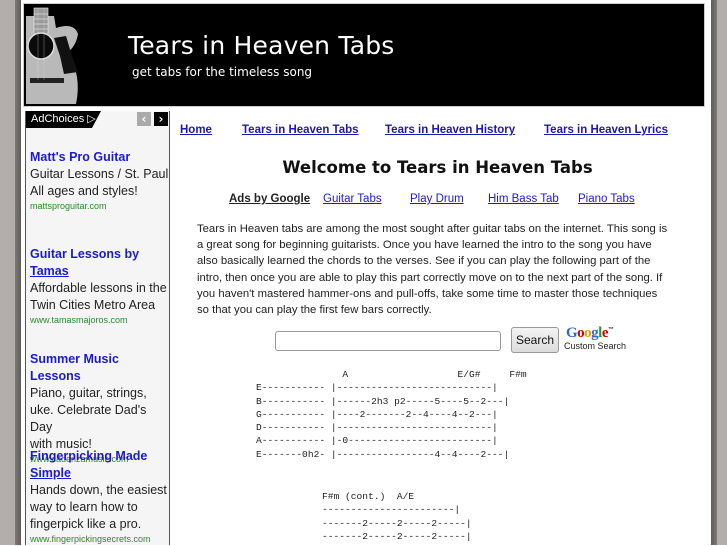  I want to click on ad-url: www.tamasmajoros.com, so click(100, 320).